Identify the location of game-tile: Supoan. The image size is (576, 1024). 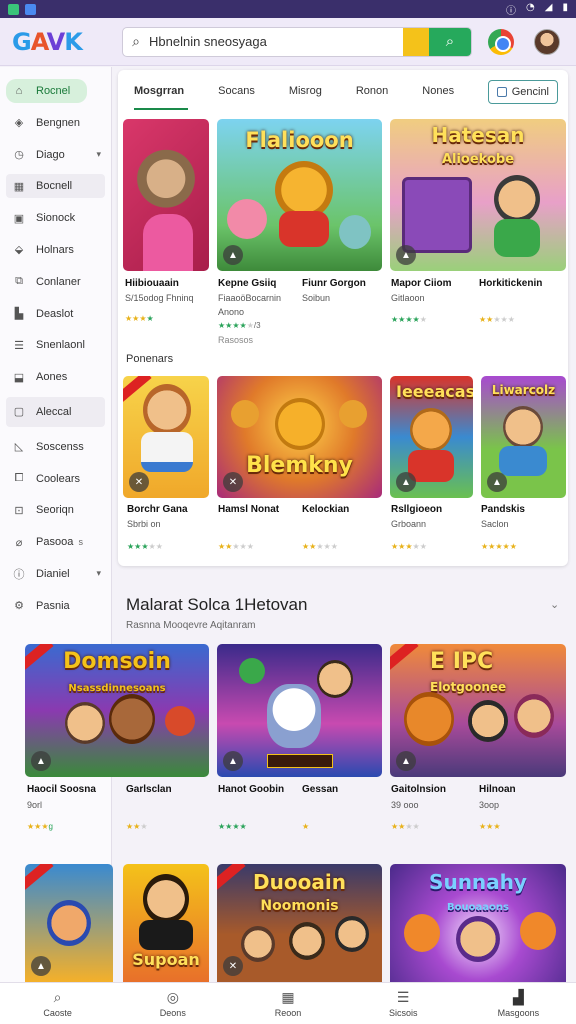
(166, 923).